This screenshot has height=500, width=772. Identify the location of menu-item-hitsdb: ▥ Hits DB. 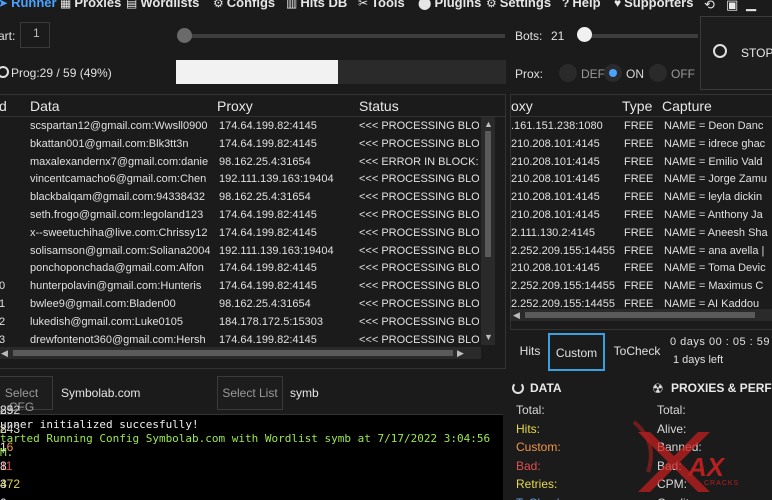
(316, 5).